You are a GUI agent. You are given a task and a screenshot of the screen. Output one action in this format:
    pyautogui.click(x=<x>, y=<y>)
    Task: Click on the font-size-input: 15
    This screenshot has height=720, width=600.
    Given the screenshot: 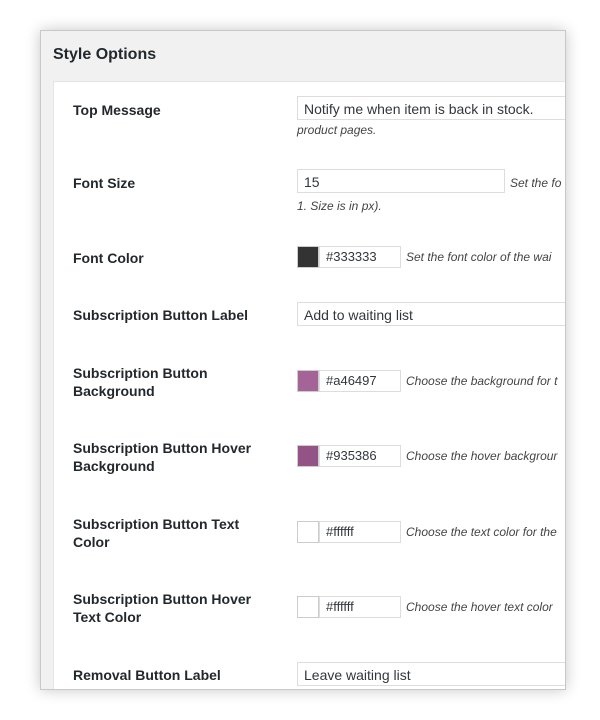 What is the action you would take?
    pyautogui.click(x=401, y=181)
    